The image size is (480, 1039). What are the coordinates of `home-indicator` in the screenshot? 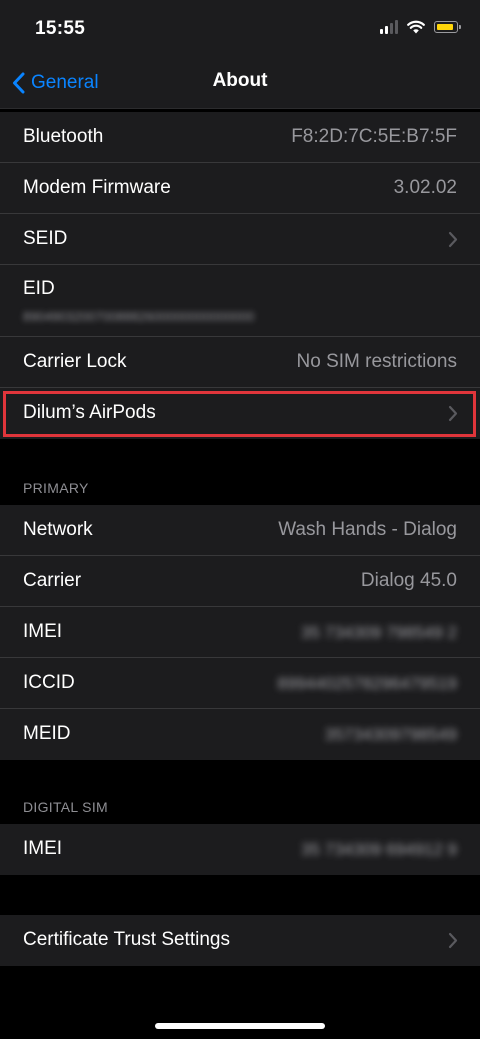 It's located at (240, 1026).